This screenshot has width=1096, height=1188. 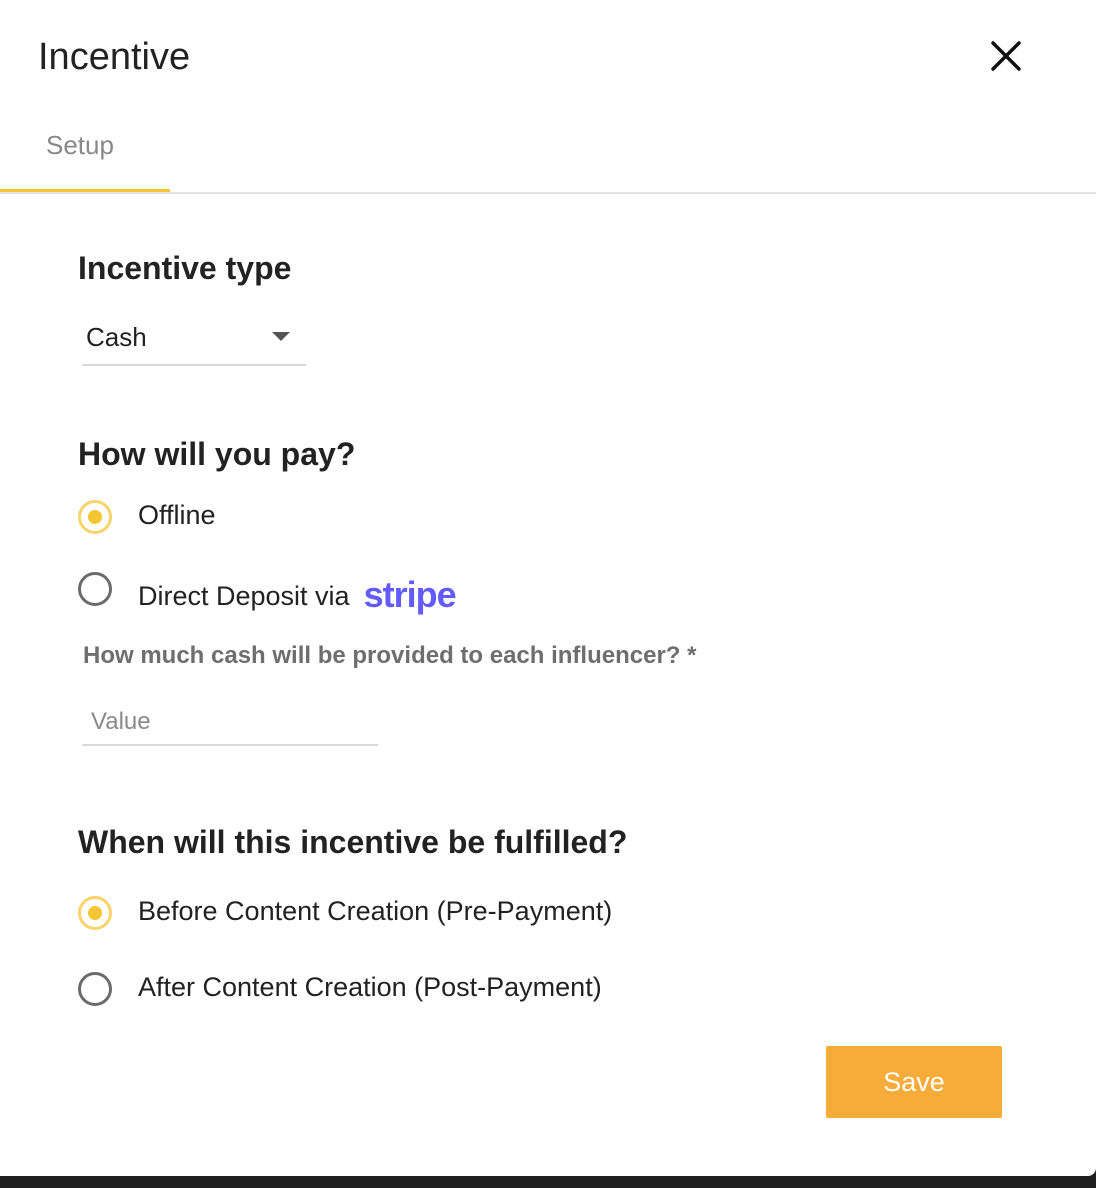 I want to click on radio-post-payment-label: After Content Creation (Post-Payment), so click(x=370, y=987).